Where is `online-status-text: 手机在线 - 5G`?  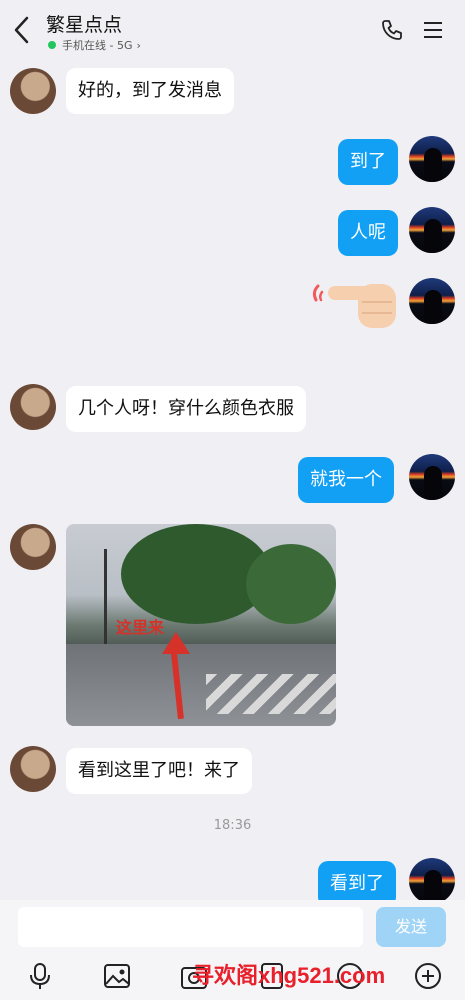 online-status-text: 手机在线 - 5G is located at coordinates (97, 45).